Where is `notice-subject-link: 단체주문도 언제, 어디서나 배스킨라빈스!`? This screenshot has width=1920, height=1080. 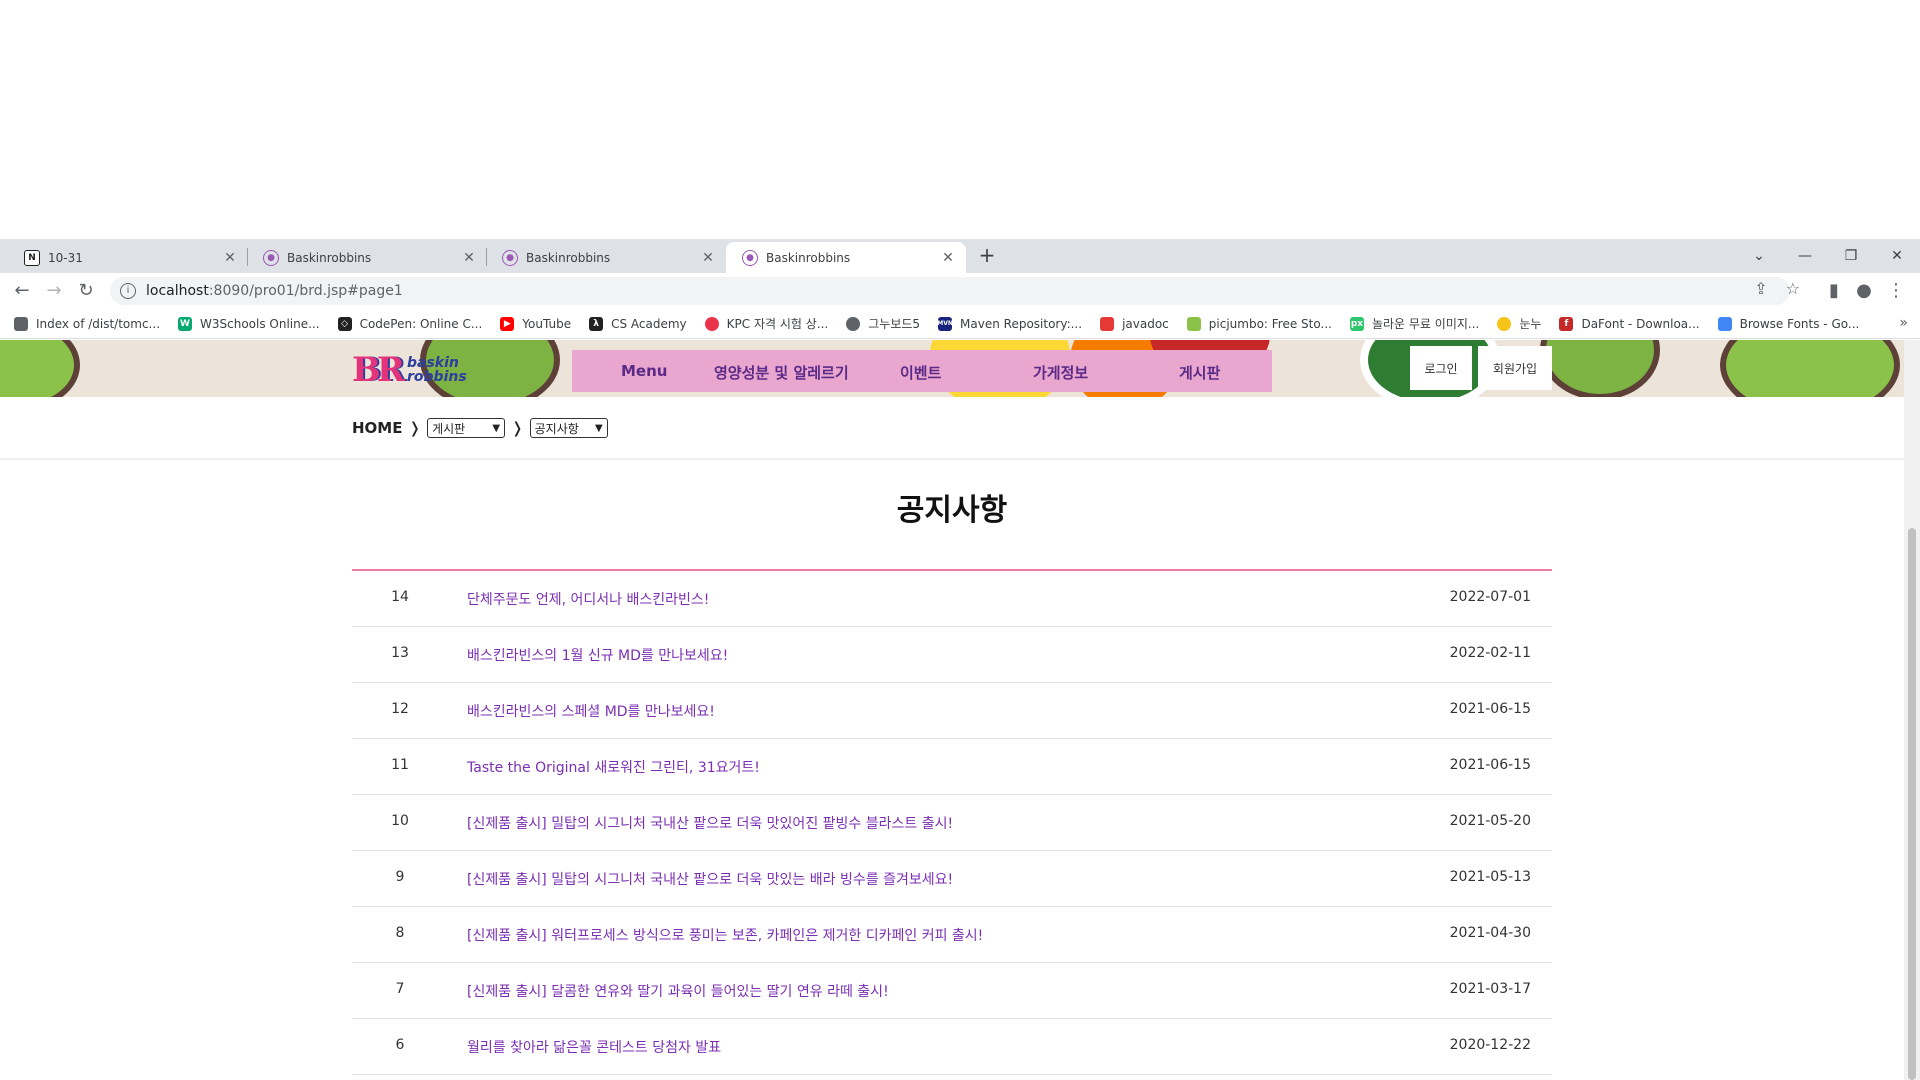
notice-subject-link: 단체주문도 언제, 어디서나 배스킨라빈스! is located at coordinates (588, 599).